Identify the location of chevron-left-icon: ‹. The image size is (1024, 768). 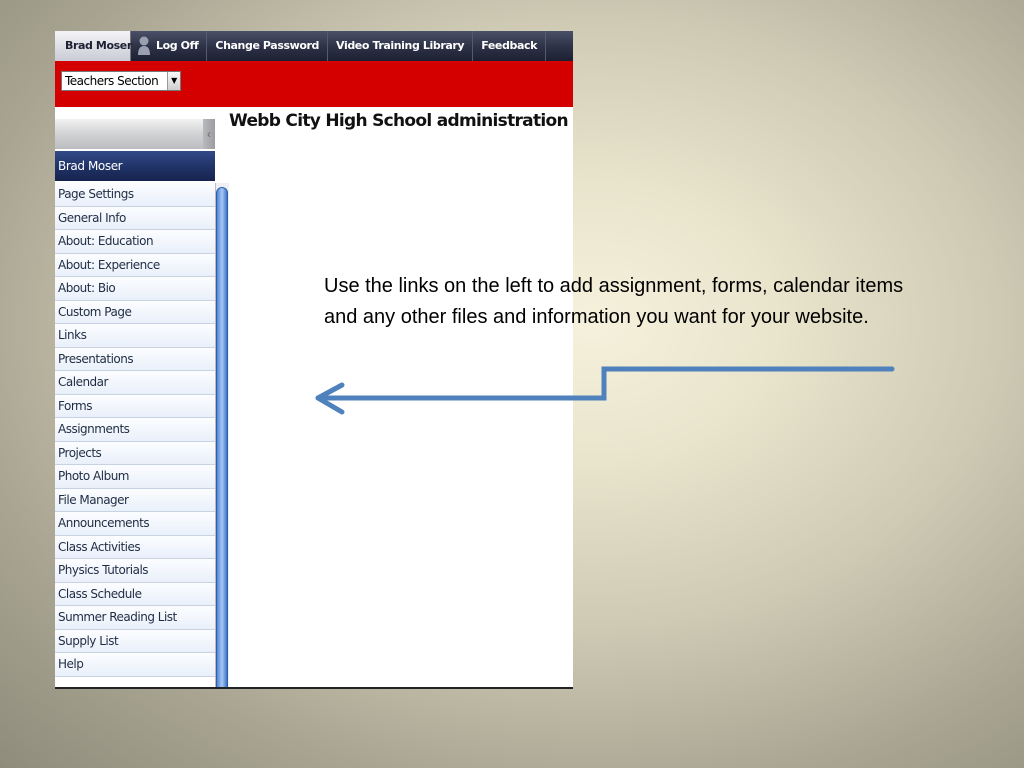
(209, 134).